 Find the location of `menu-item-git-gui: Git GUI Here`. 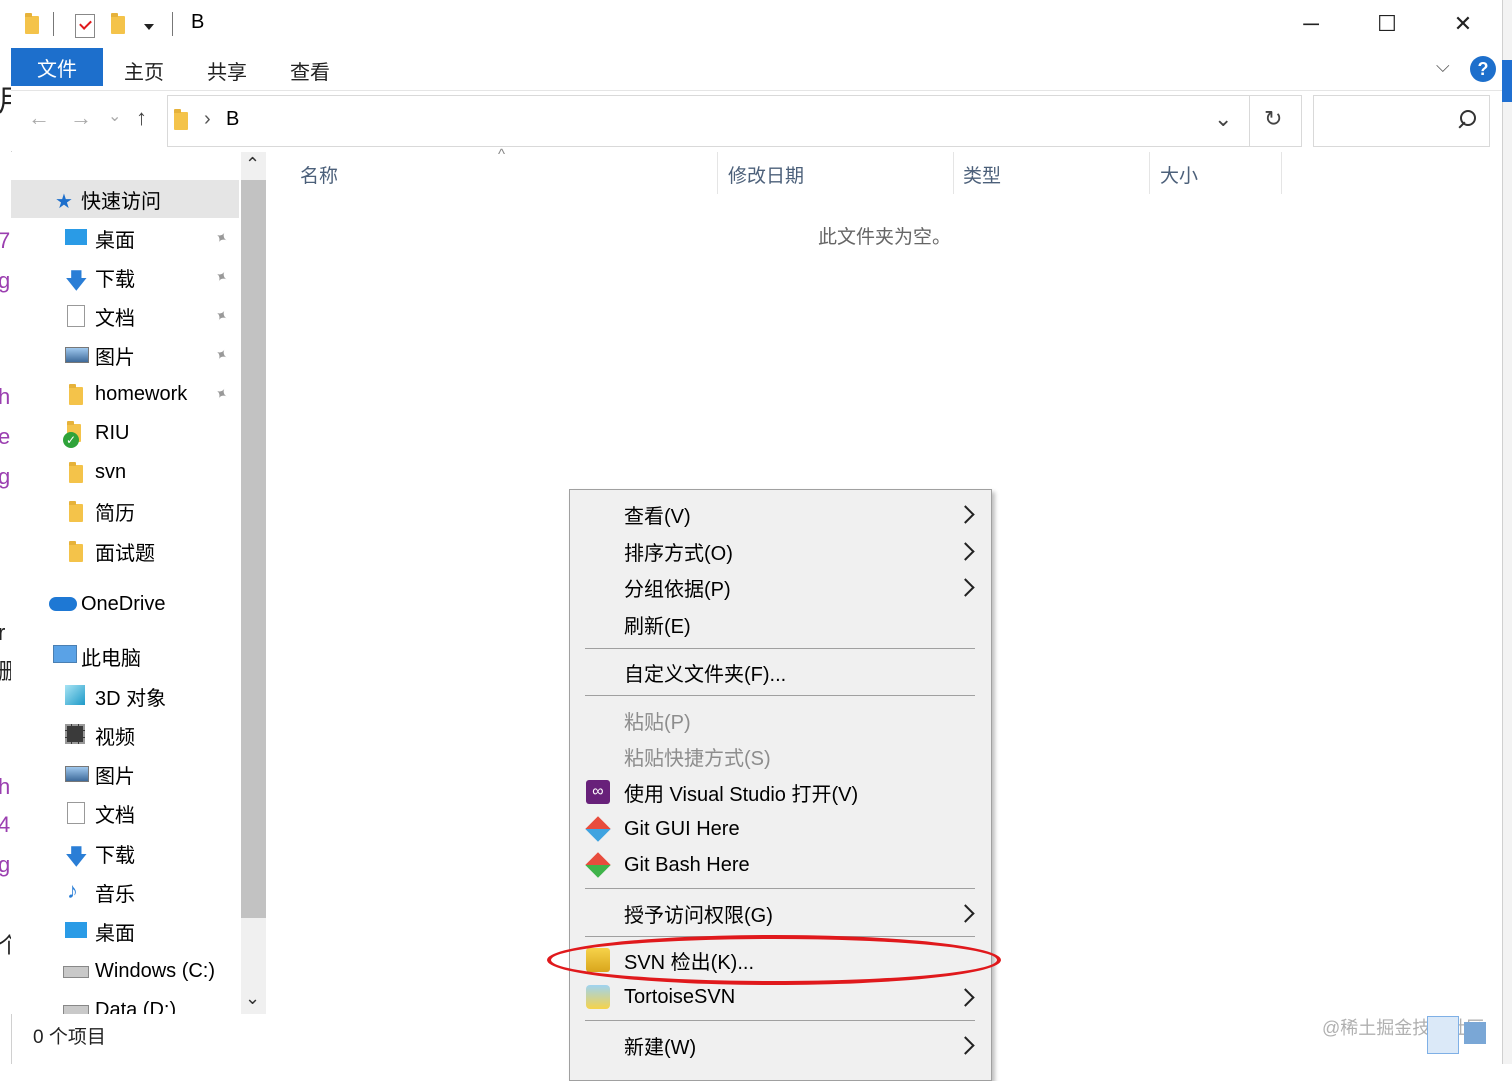

menu-item-git-gui: Git GUI Here is located at coordinates (780, 829).